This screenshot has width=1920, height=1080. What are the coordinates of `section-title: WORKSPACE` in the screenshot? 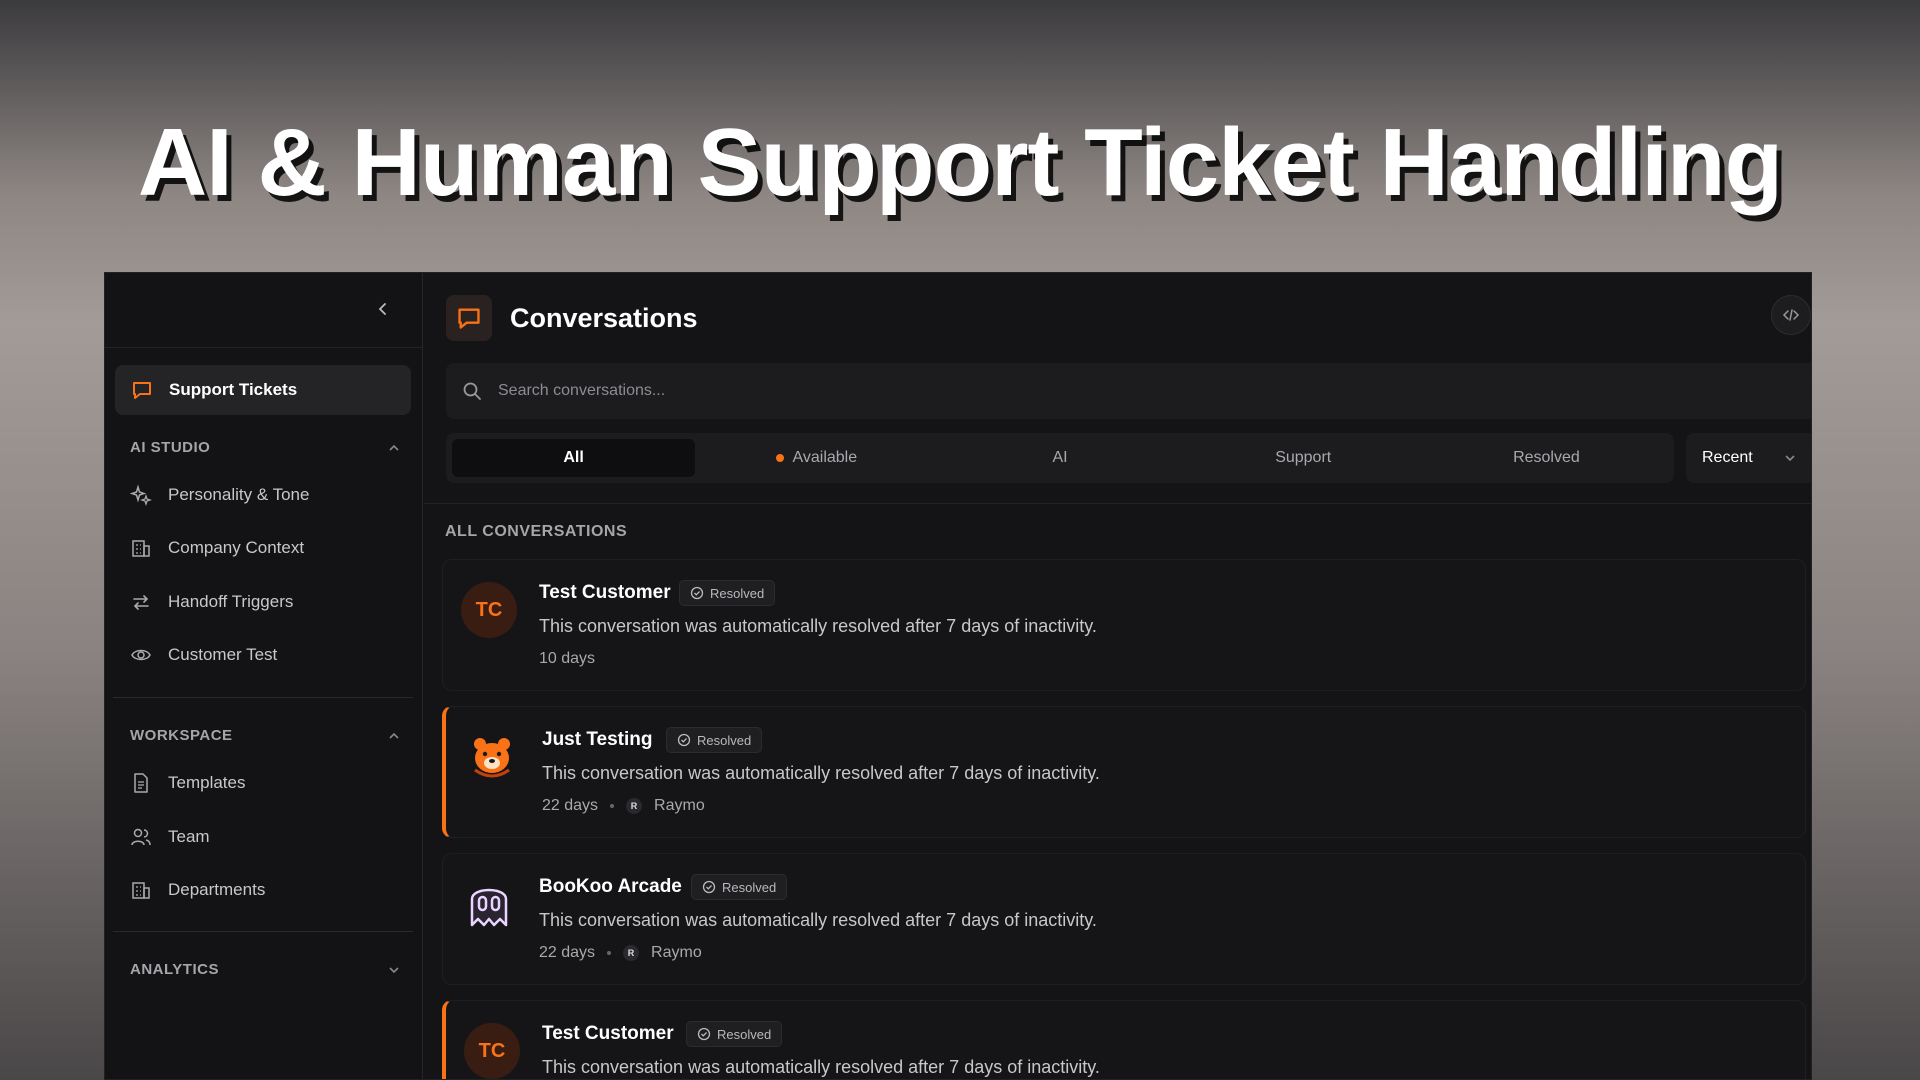 It's located at (181, 735).